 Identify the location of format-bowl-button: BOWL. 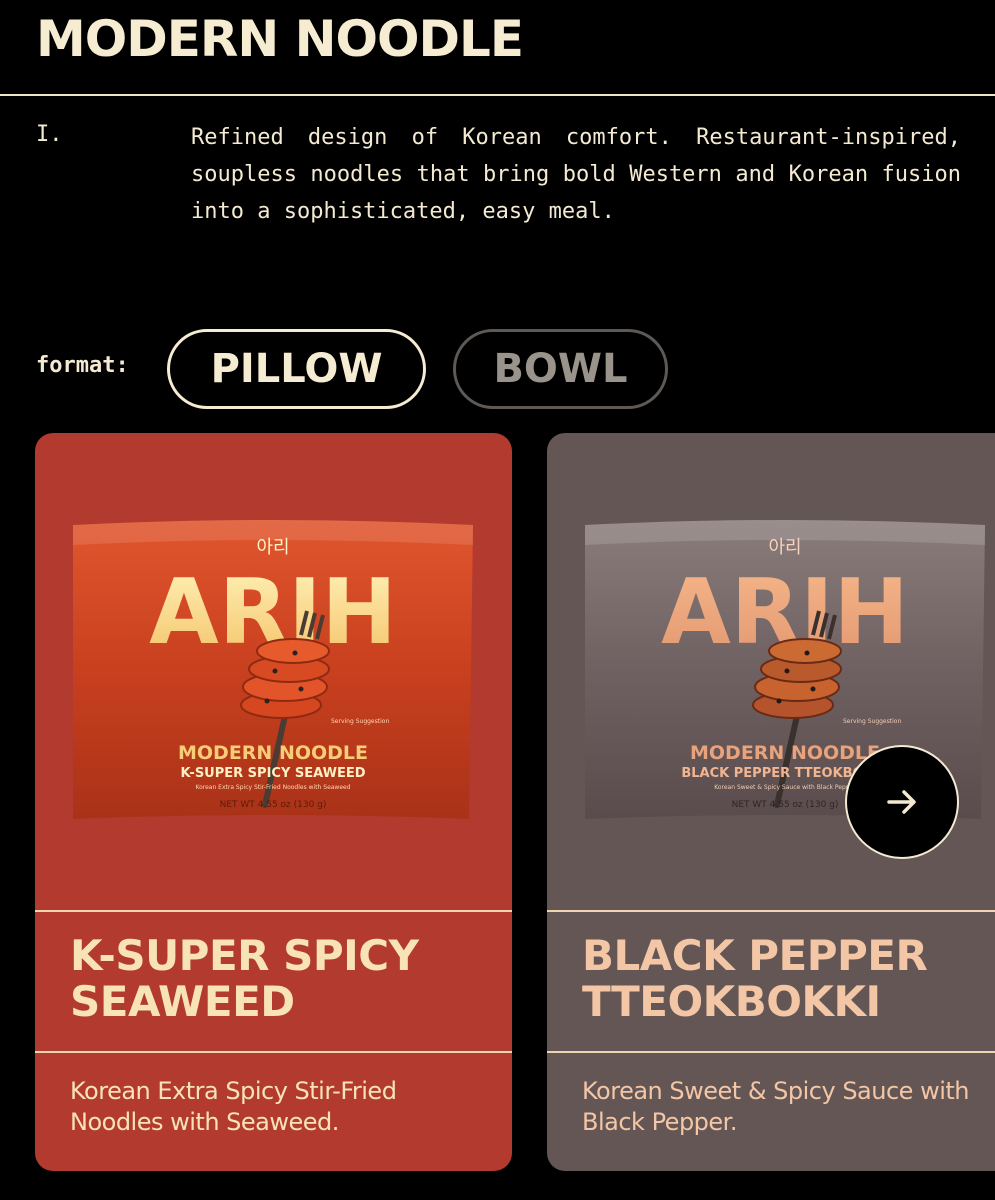
(560, 369).